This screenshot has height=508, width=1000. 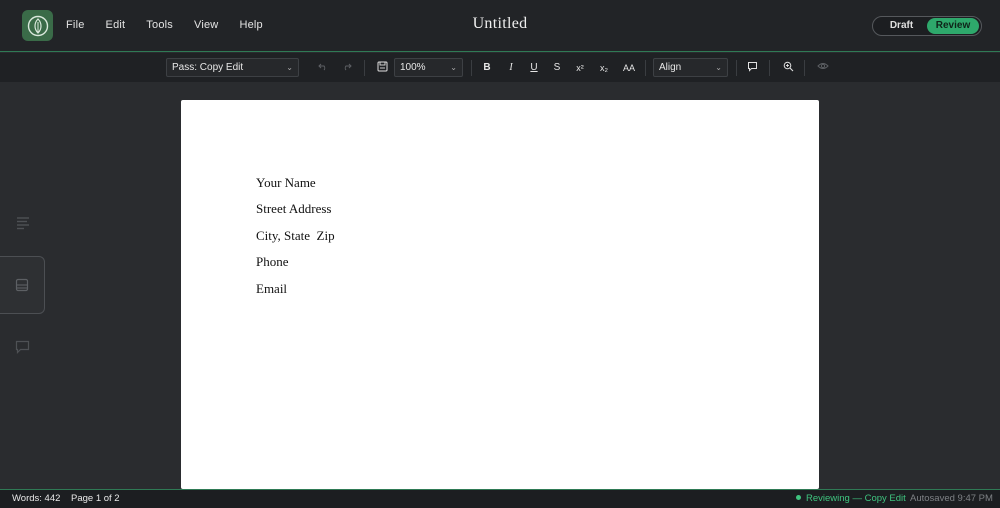 I want to click on document-title: Untitled, so click(x=500, y=24).